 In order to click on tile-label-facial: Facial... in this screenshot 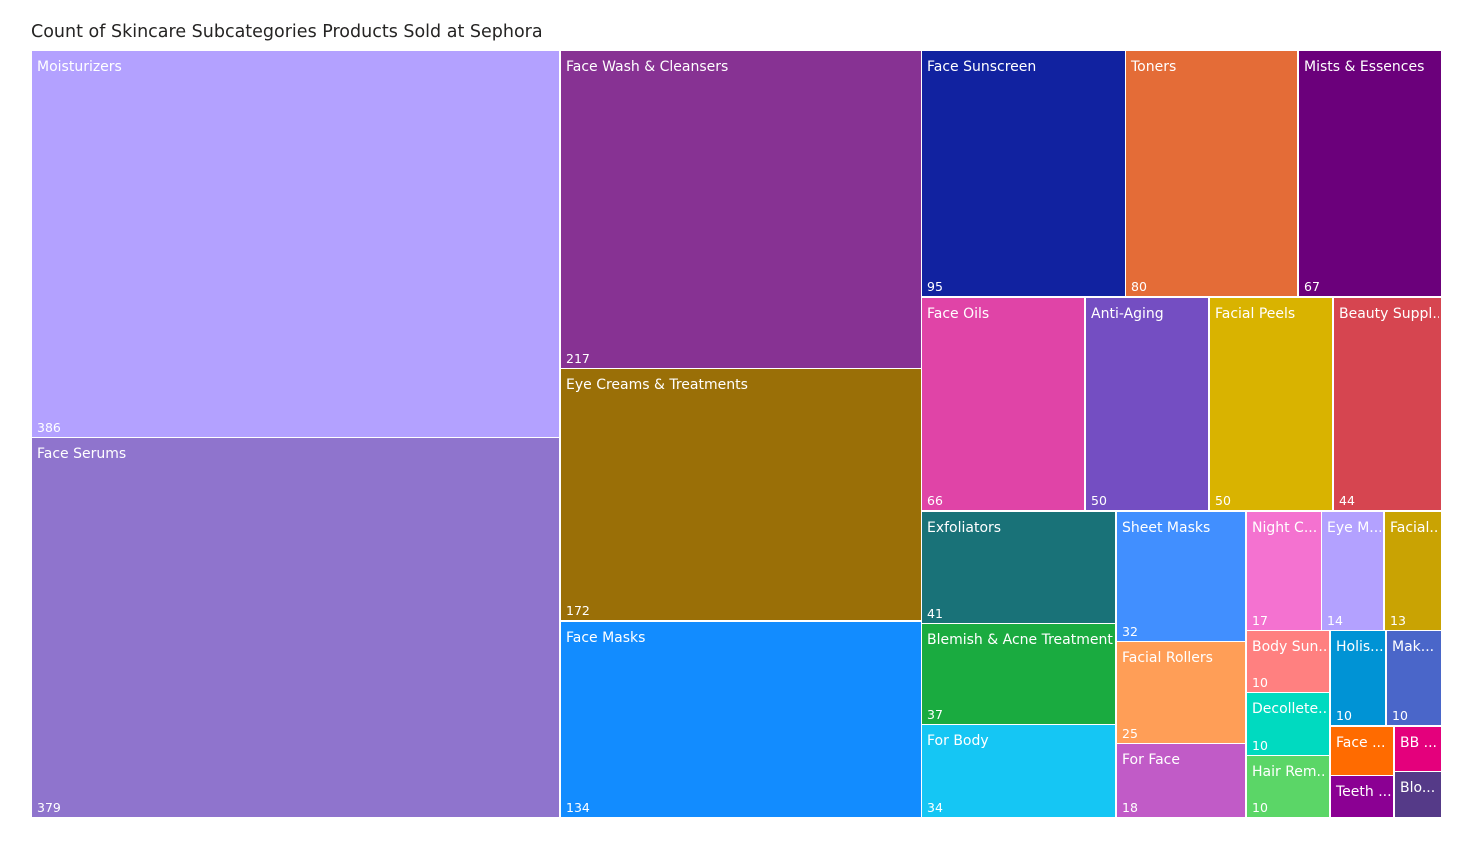, I will do `click(1416, 528)`.